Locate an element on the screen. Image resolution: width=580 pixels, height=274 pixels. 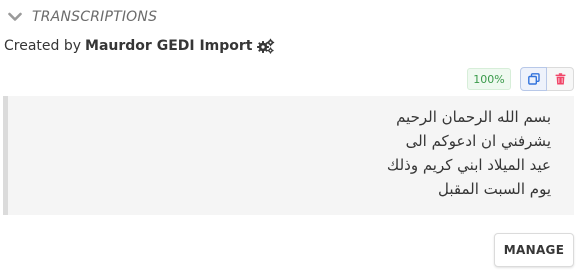
transcriptions-section-toggle: TRANSCRIPTIONS is located at coordinates (81, 17).